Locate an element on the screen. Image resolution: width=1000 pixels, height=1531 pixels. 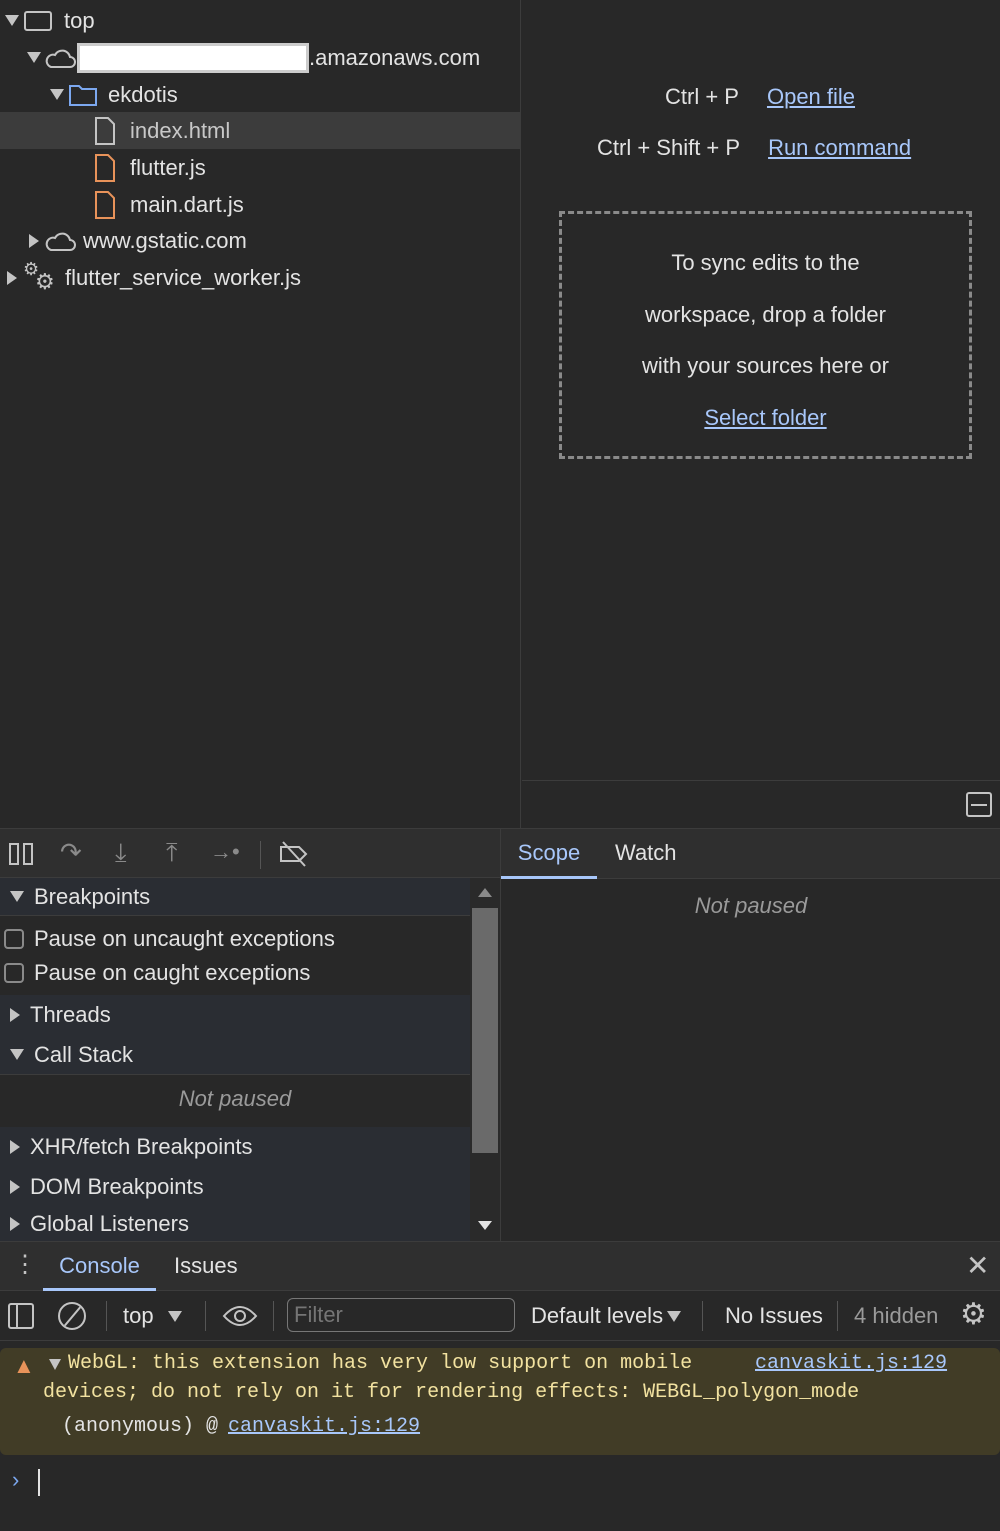
console-prompt: › is located at coordinates (500, 1496).